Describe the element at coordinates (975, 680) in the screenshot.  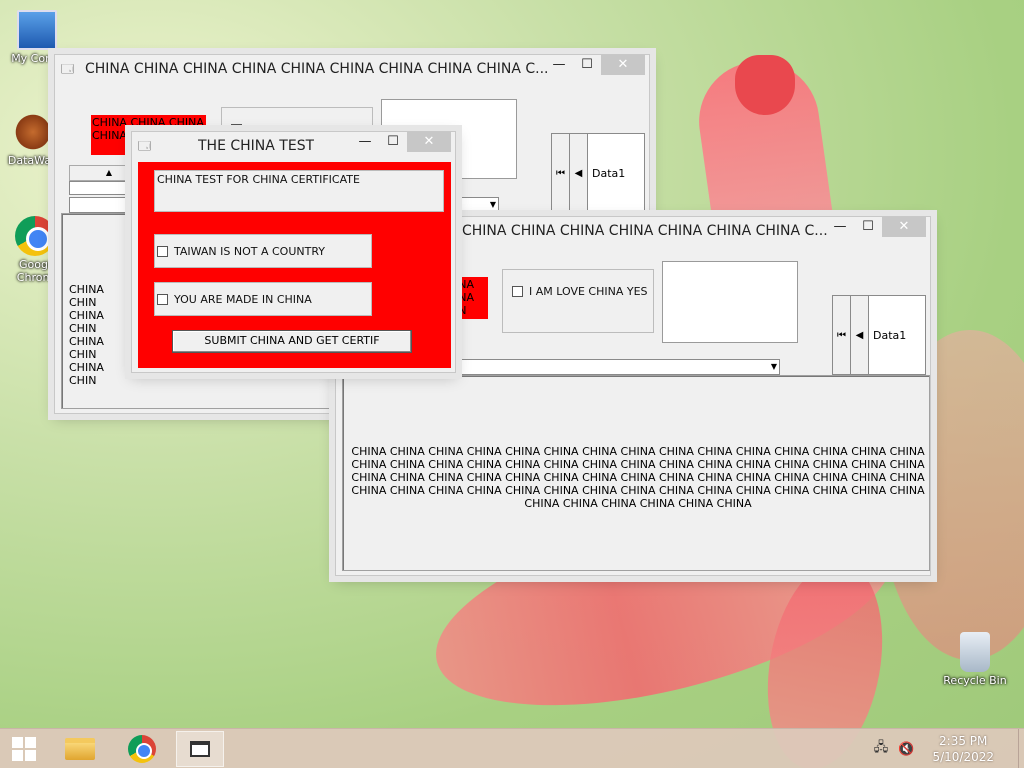
I see `desktop-icon-label: Recycle Bin` at that location.